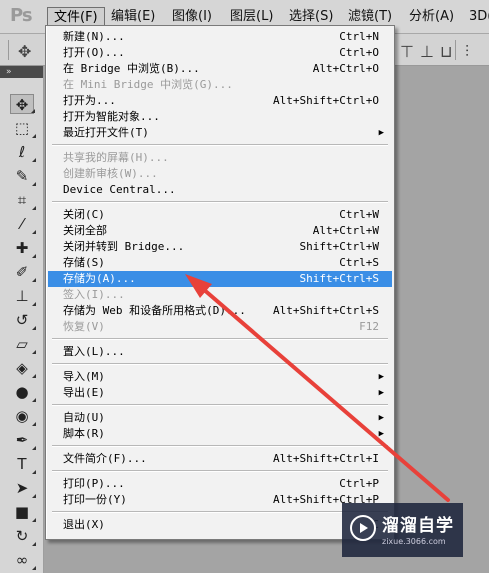 Image resolution: width=489 pixels, height=573 pixels. I want to click on watermark-url: zixue.3066.com, so click(414, 541).